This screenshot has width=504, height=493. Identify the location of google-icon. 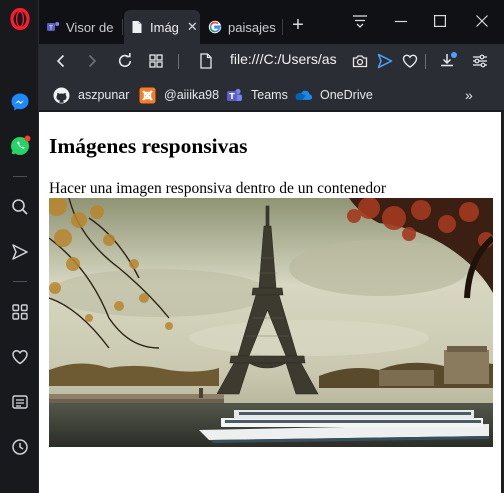
(215, 27).